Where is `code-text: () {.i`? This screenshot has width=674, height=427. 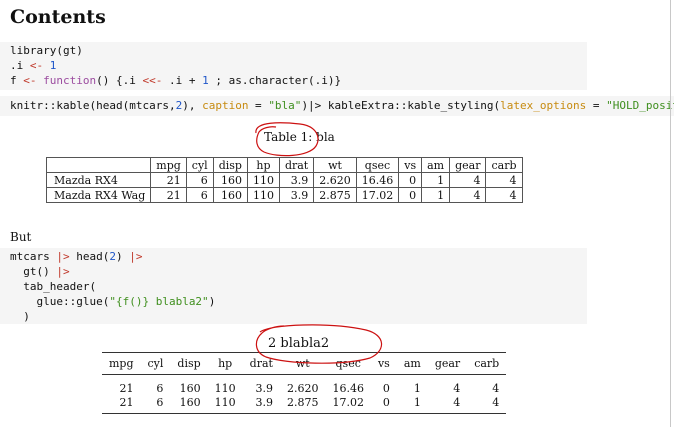 code-text: () {.i is located at coordinates (119, 80).